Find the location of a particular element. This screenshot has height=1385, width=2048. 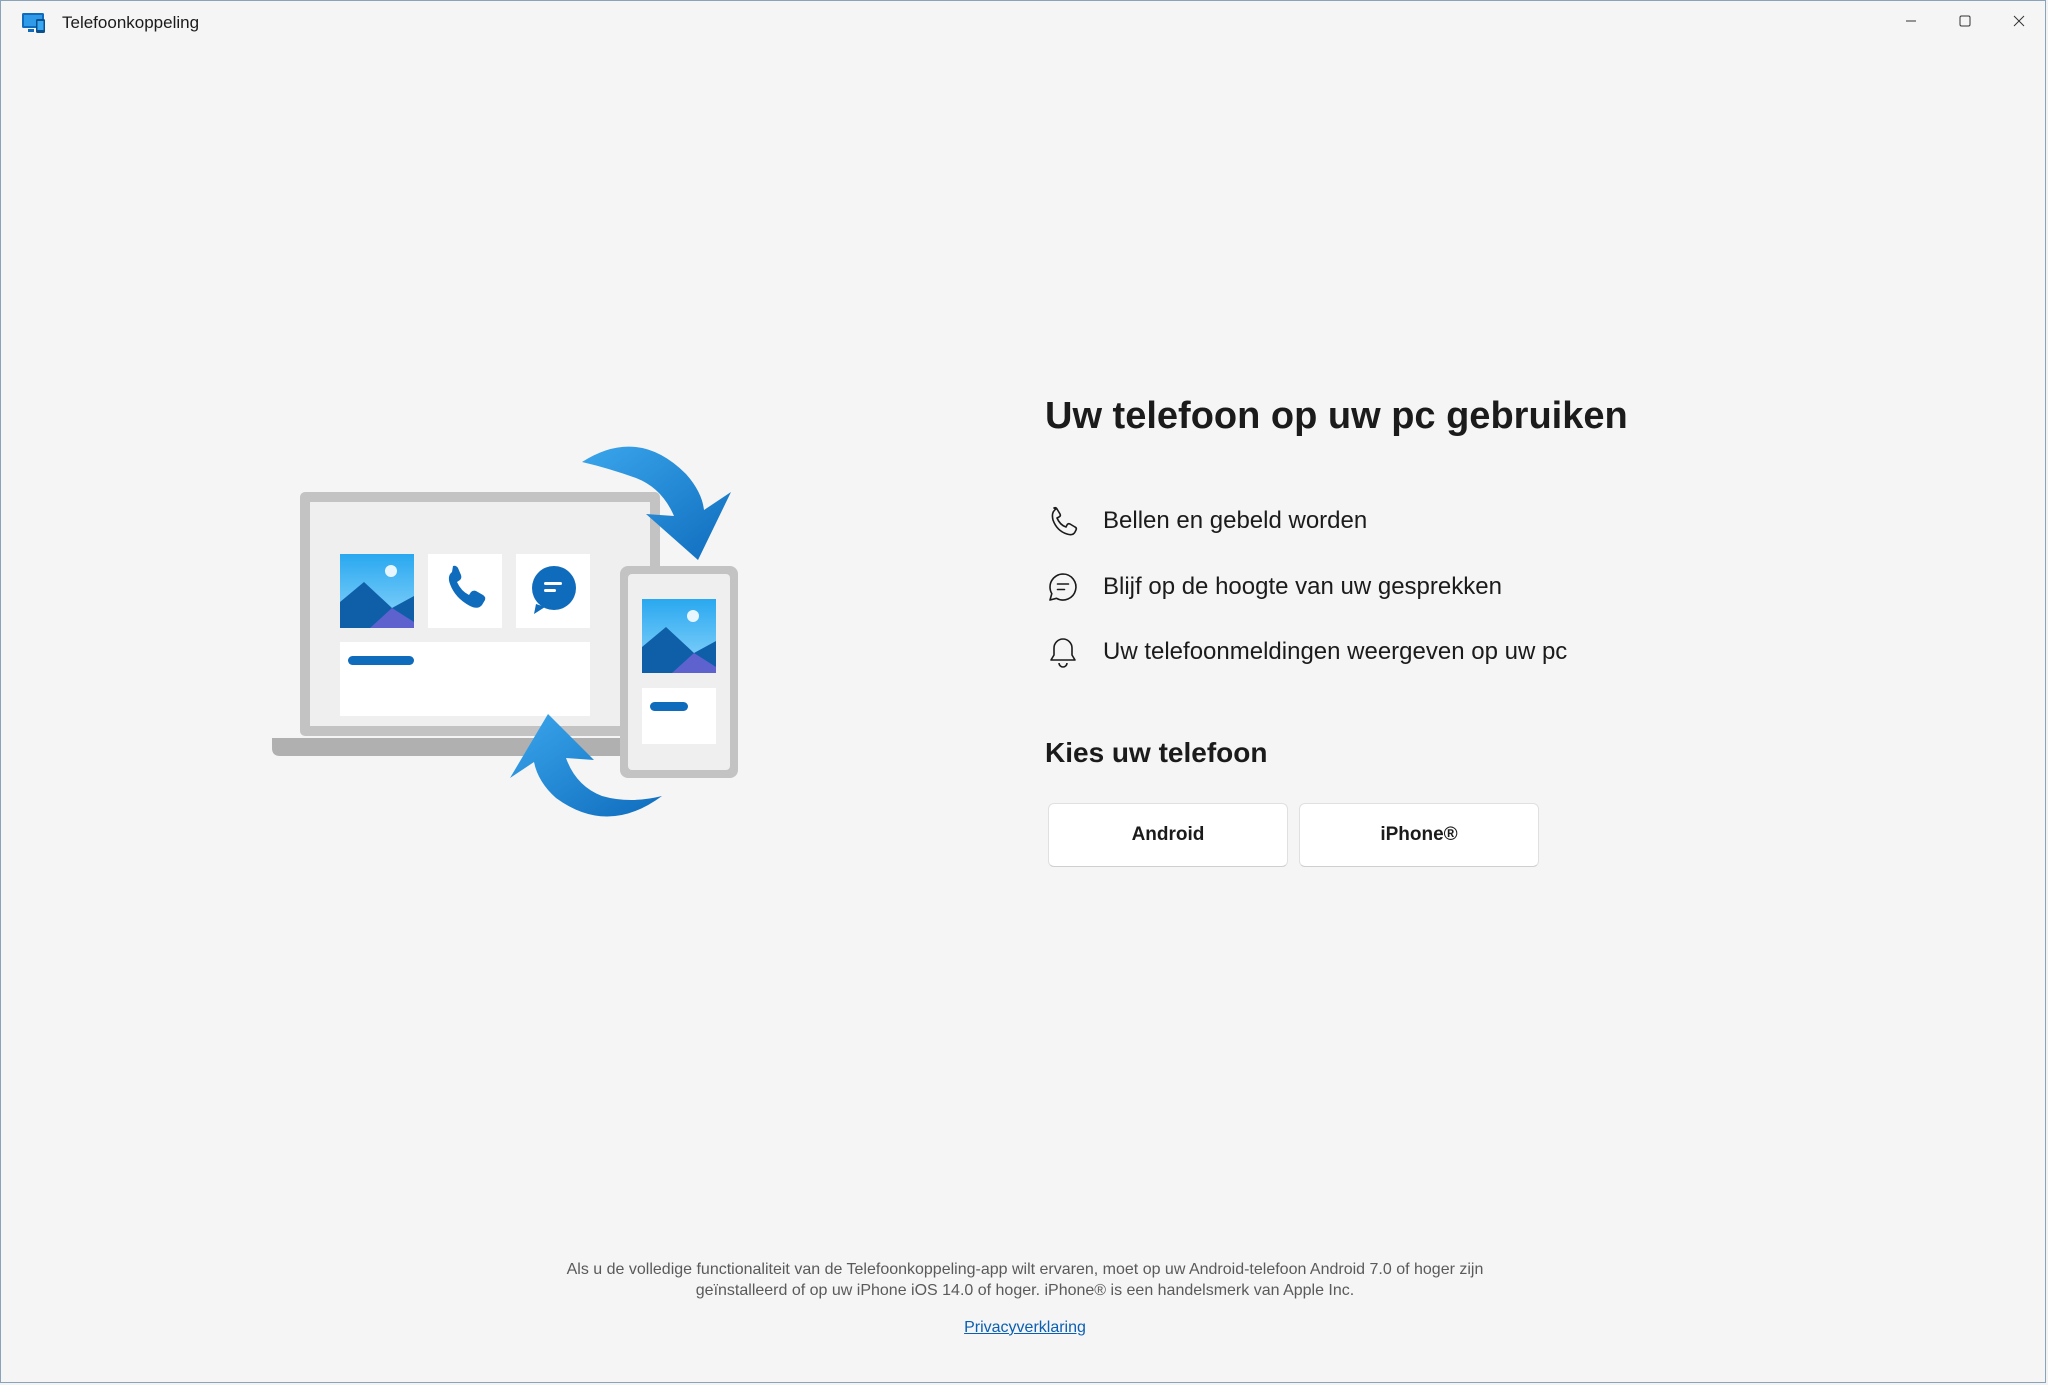

close-icon is located at coordinates (2019, 21).